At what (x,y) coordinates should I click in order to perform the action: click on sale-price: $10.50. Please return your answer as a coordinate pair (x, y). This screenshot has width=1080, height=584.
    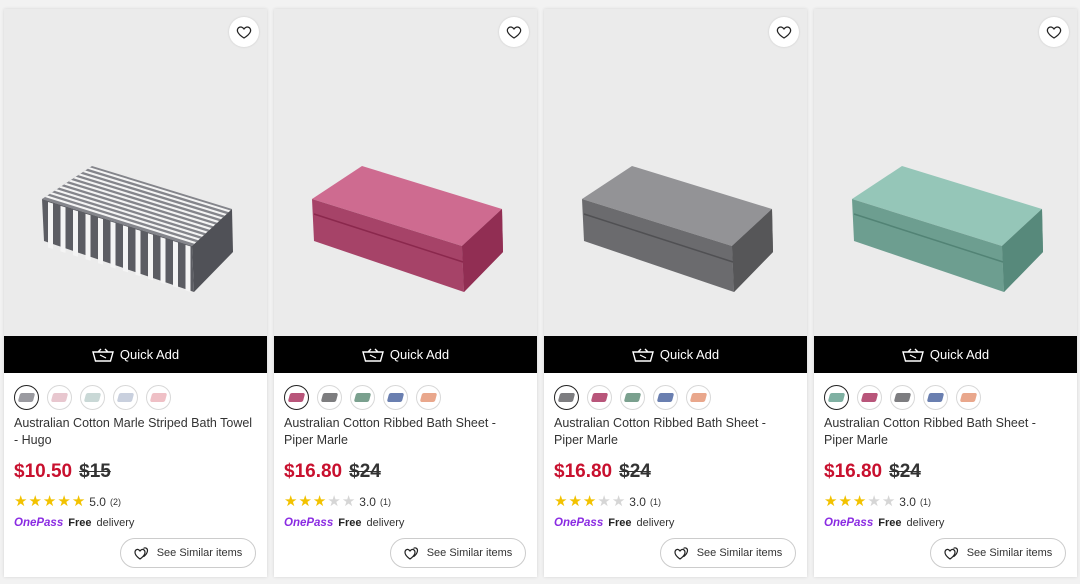
    Looking at the image, I should click on (43, 471).